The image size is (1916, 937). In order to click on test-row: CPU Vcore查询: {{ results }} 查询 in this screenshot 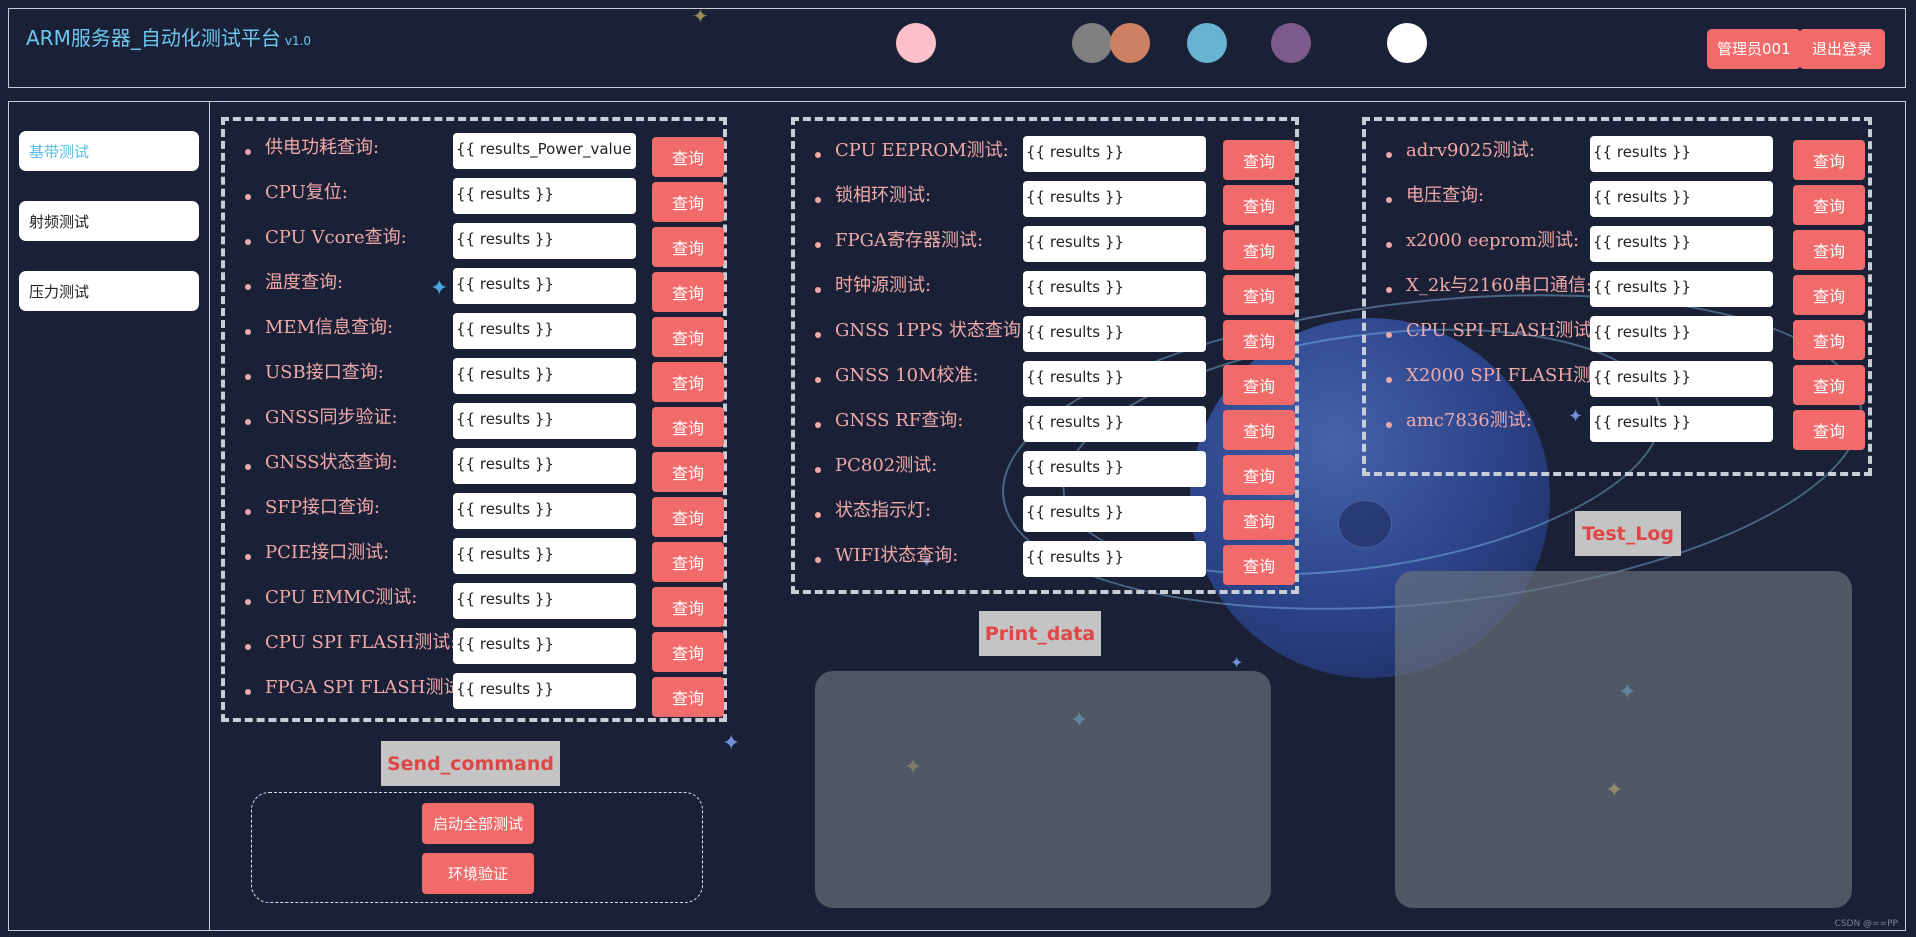, I will do `click(474, 244)`.